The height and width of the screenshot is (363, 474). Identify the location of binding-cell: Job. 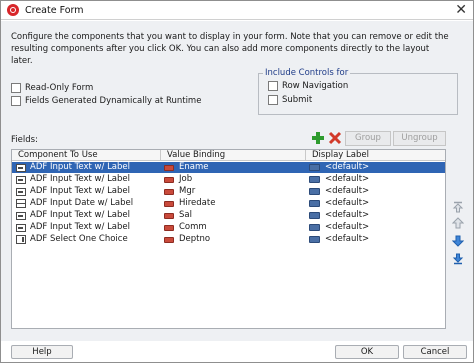
(186, 179).